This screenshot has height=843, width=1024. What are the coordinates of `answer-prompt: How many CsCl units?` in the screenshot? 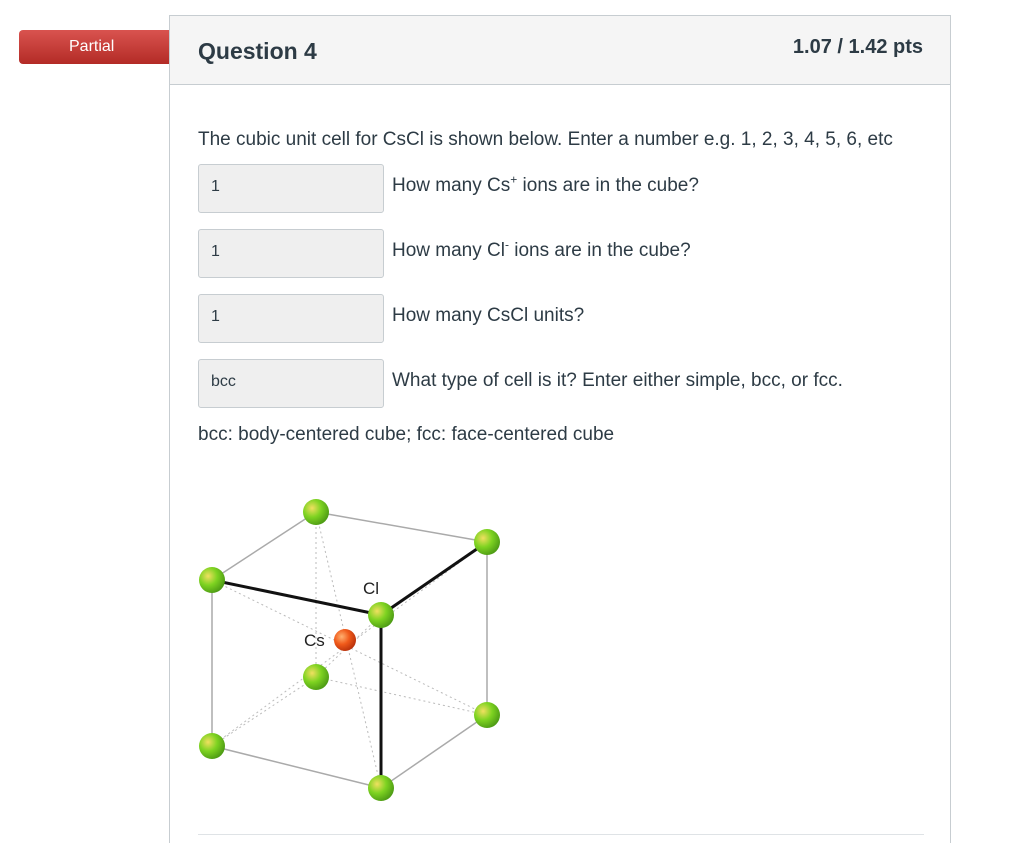 It's located at (488, 316).